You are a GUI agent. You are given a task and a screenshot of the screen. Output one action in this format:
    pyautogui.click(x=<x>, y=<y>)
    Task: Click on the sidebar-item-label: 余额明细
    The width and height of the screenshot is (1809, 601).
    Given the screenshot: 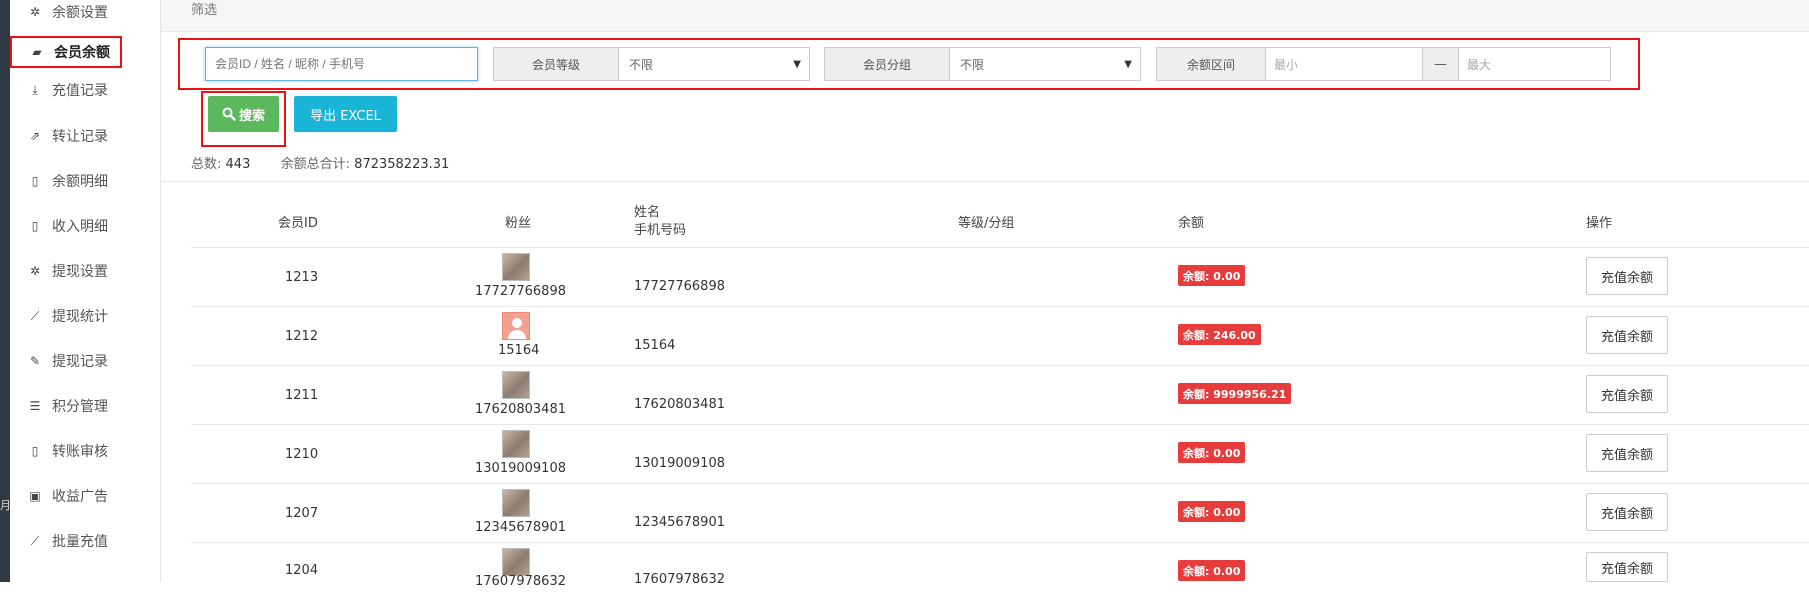 What is the action you would take?
    pyautogui.click(x=80, y=182)
    